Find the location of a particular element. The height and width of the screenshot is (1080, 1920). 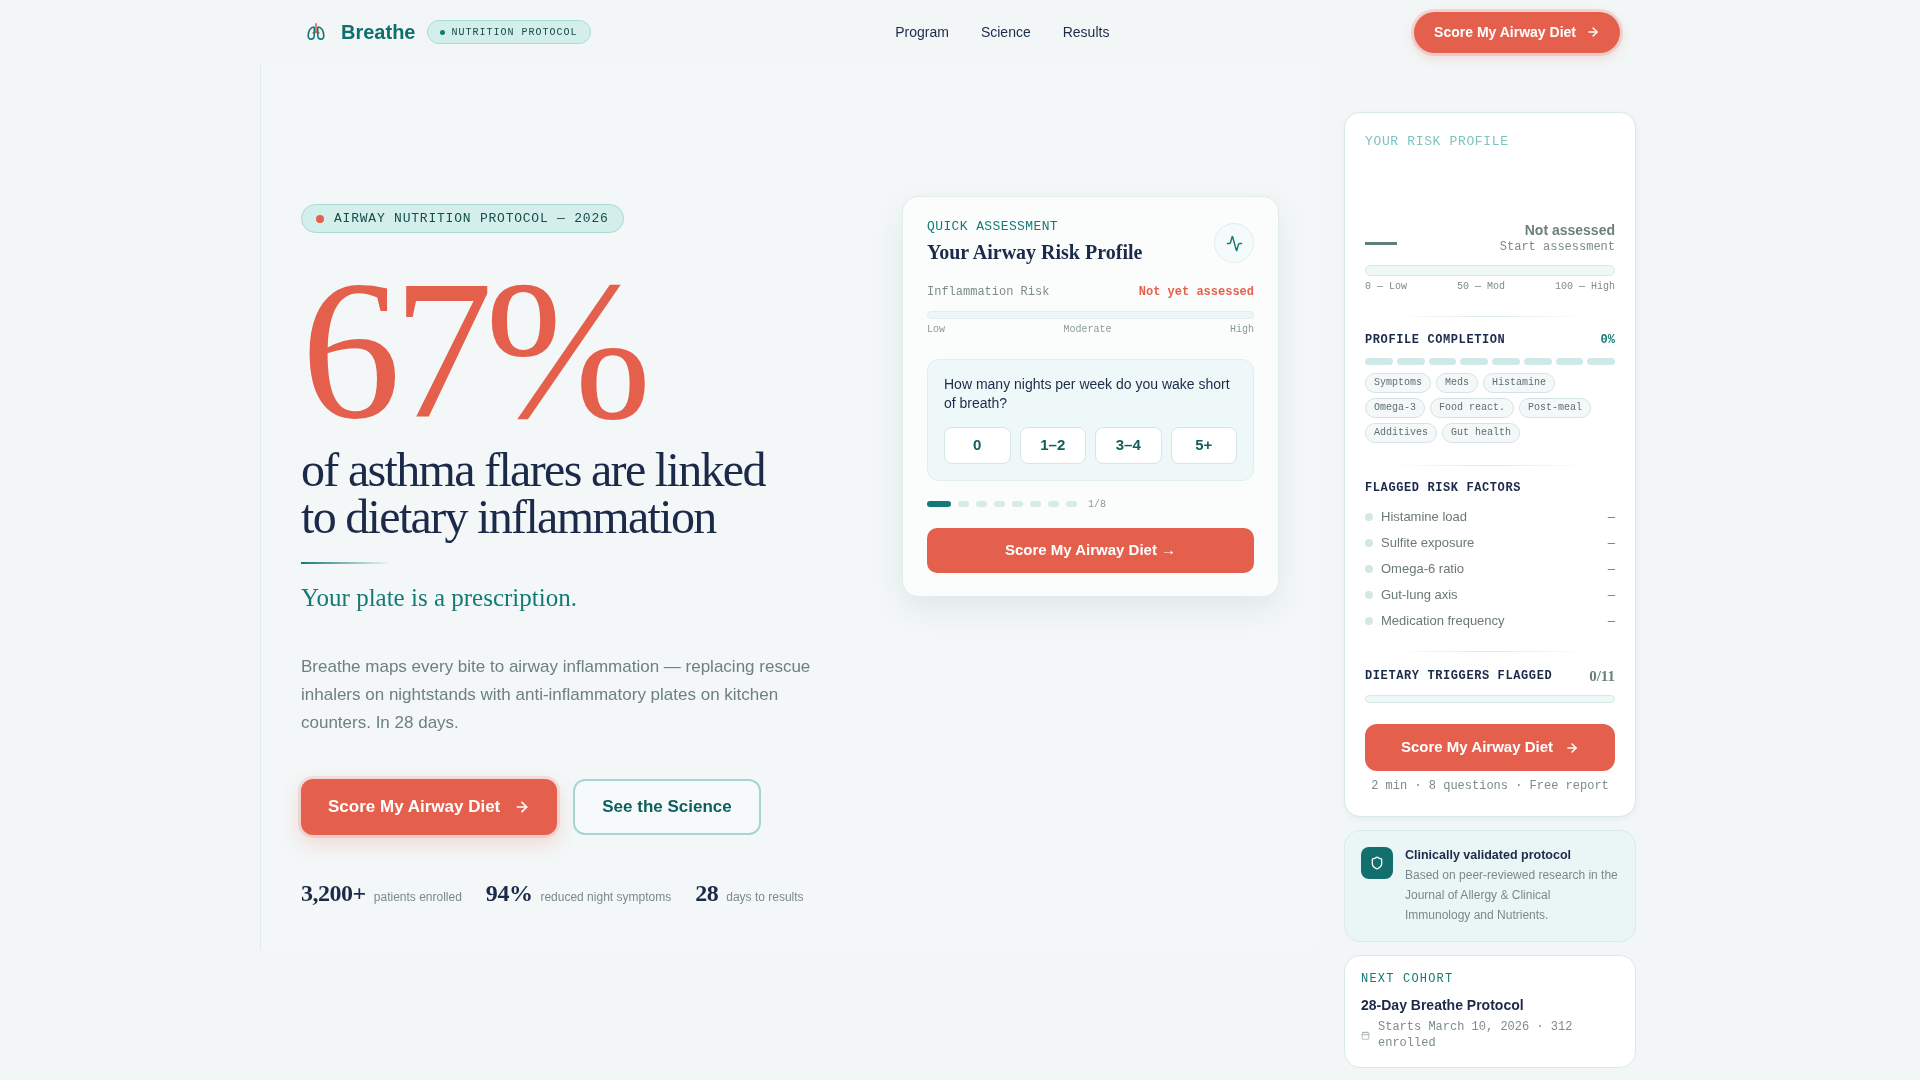

section-title: FLAGGED RISK FACTORS is located at coordinates (1444, 488).